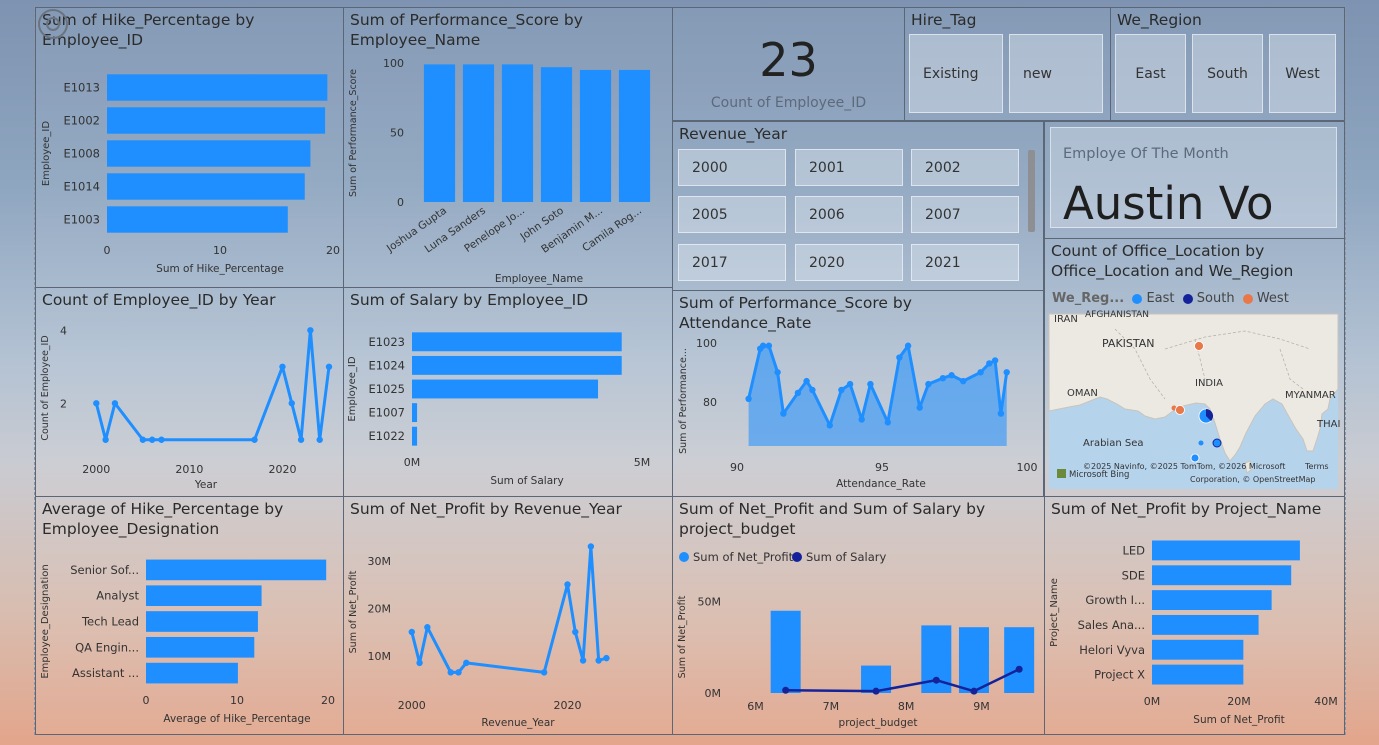 The image size is (1379, 745). I want to click on region-option-south: South, so click(1227, 73).